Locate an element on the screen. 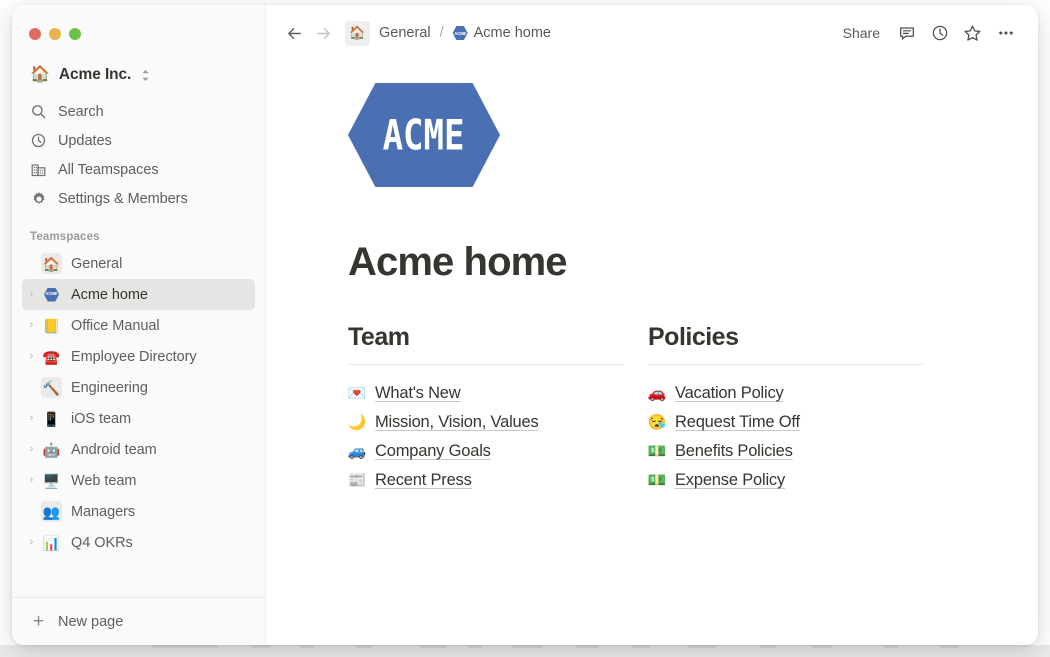 The image size is (1050, 657). sidebar-teamspace-item: › 🖥️ Web team is located at coordinates (138, 480).